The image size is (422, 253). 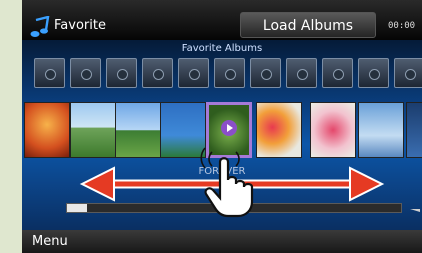 What do you see at coordinates (40, 26) in the screenshot?
I see `music-note-icon` at bounding box center [40, 26].